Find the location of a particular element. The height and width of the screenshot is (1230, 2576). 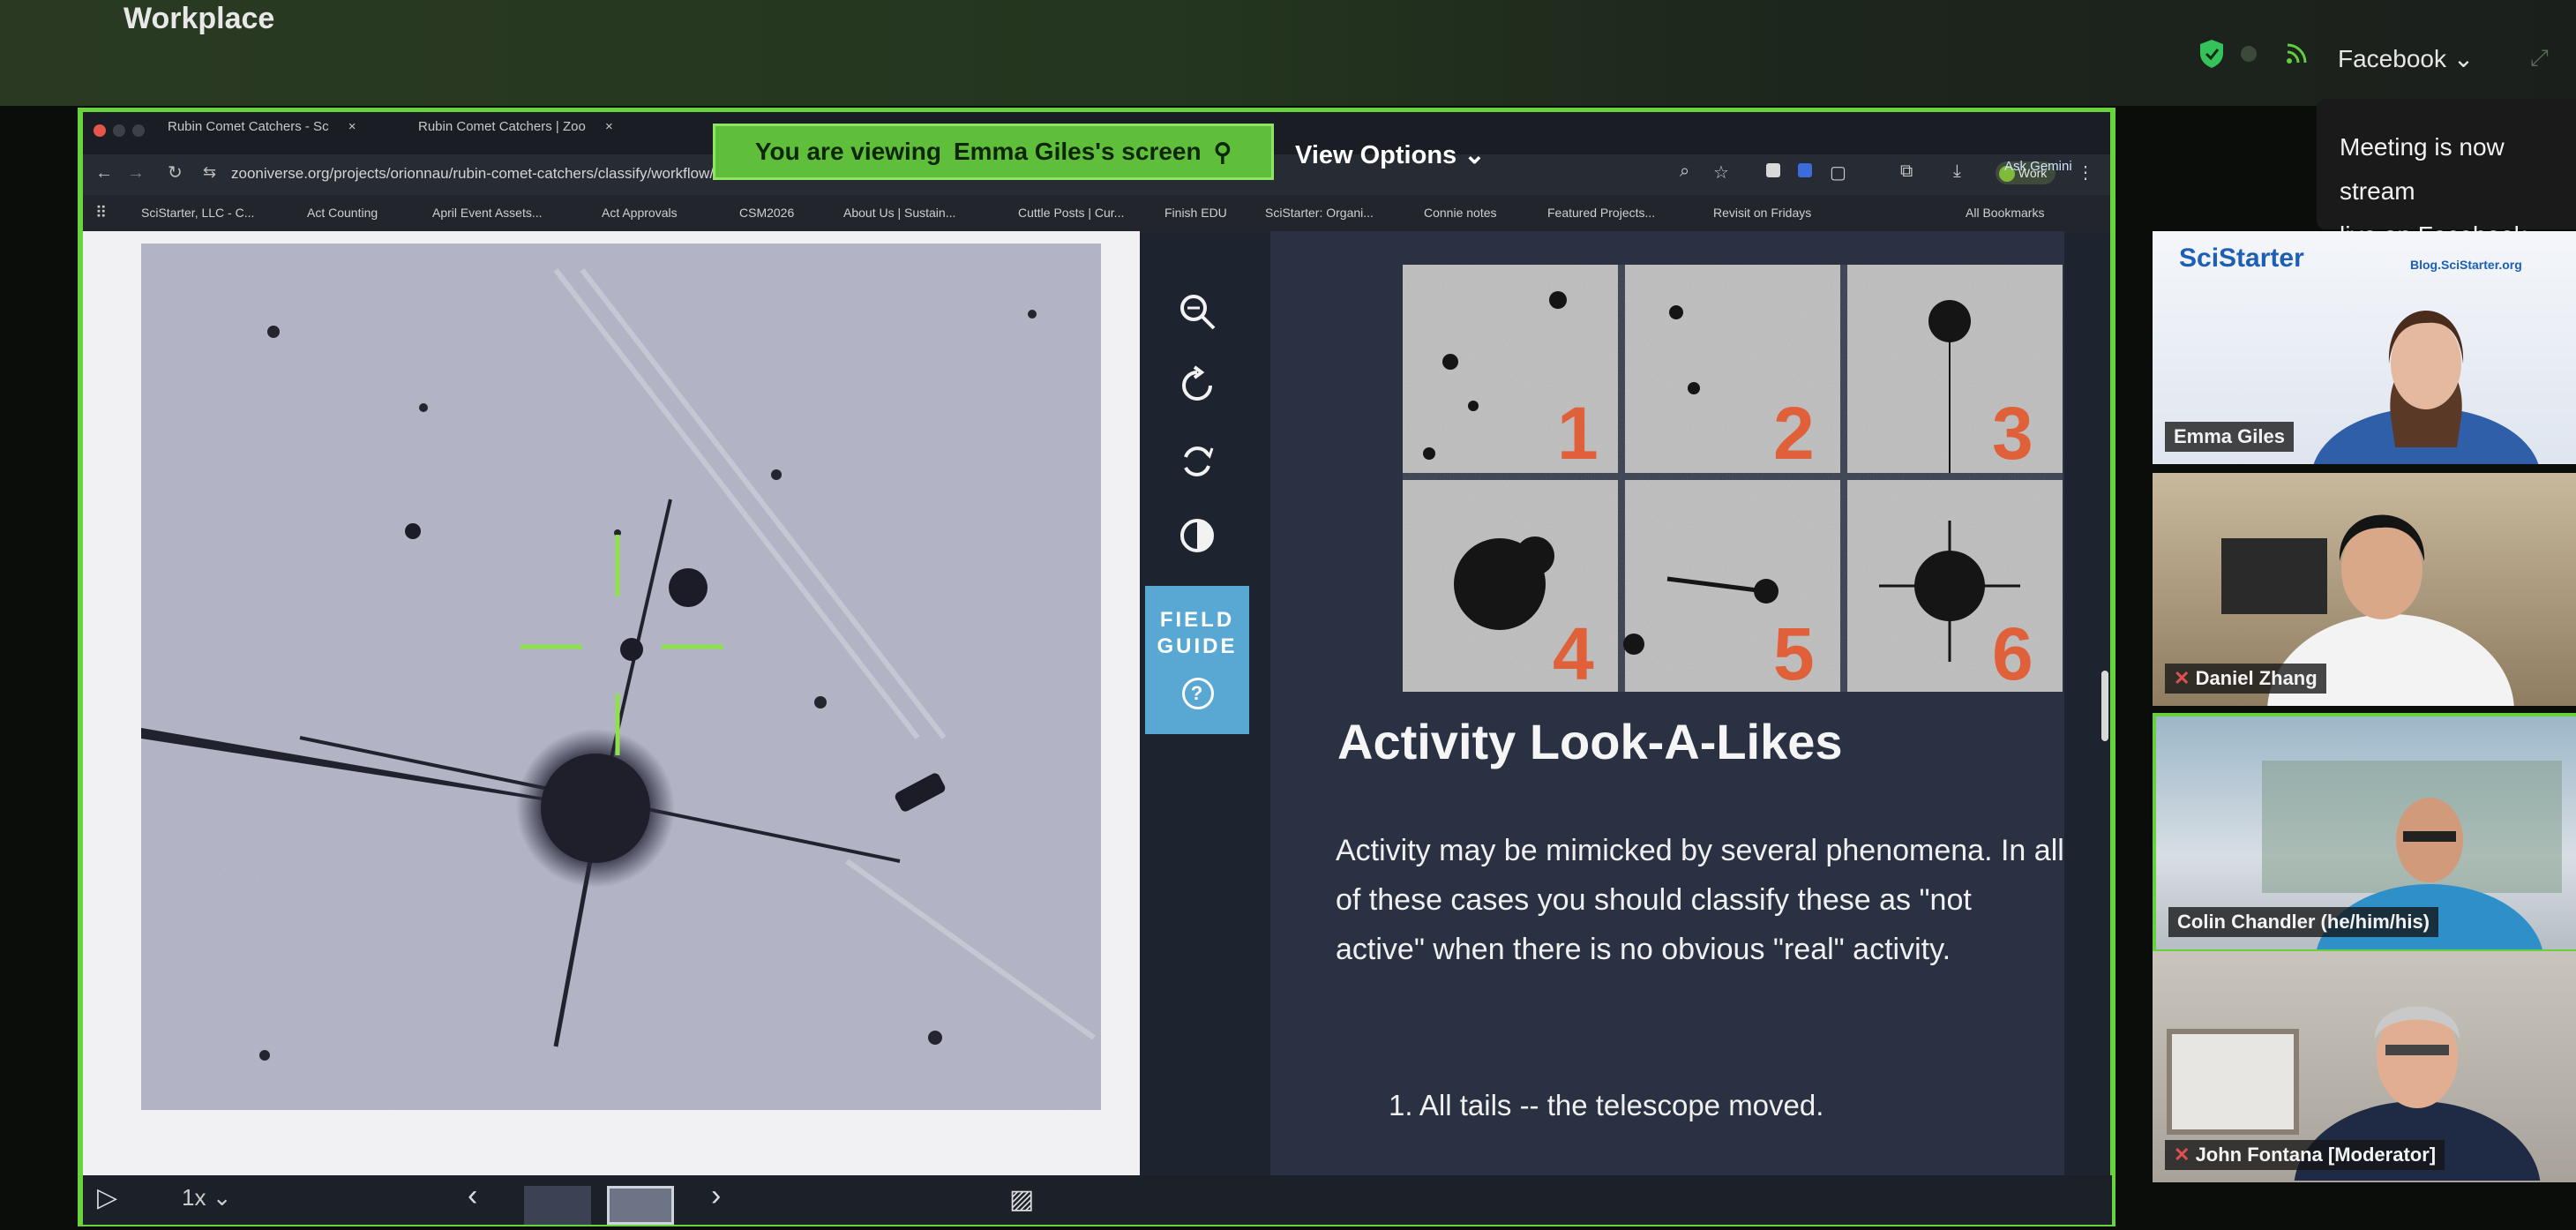

bookmark-star-icon: ☆ is located at coordinates (1721, 172).